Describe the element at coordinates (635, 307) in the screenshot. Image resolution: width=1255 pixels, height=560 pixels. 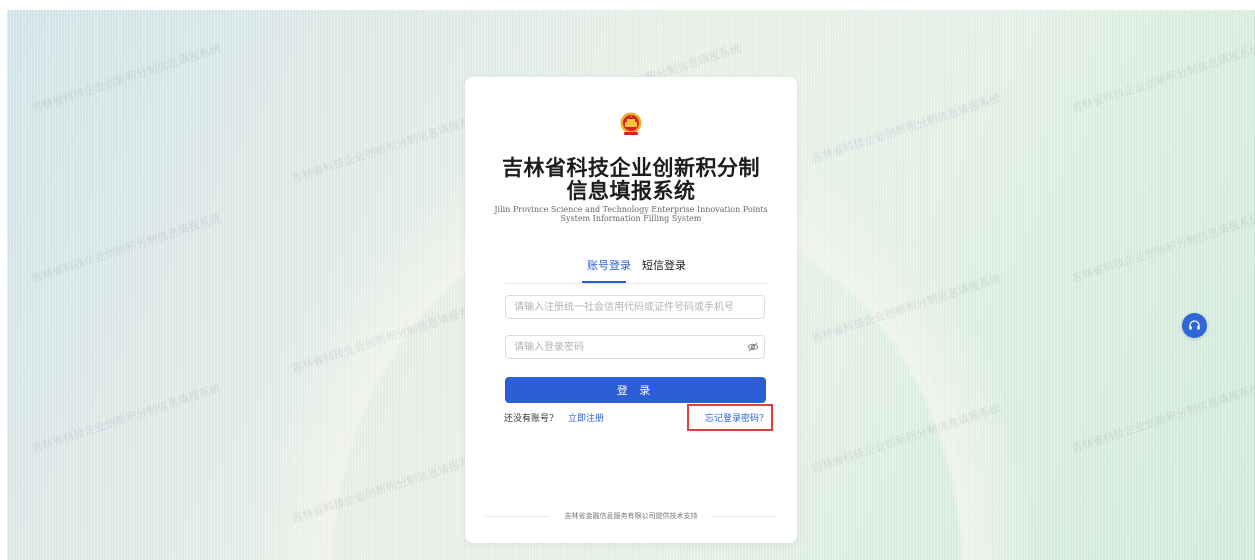
I see `account-input` at that location.